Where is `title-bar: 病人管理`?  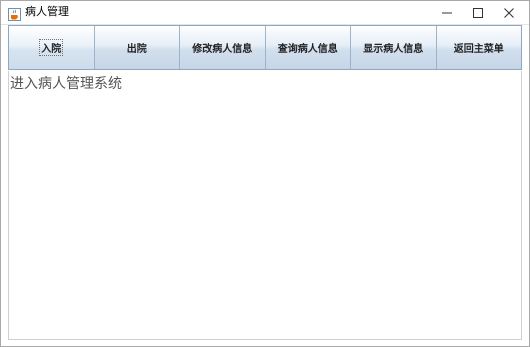
title-bar: 病人管理 is located at coordinates (265, 13).